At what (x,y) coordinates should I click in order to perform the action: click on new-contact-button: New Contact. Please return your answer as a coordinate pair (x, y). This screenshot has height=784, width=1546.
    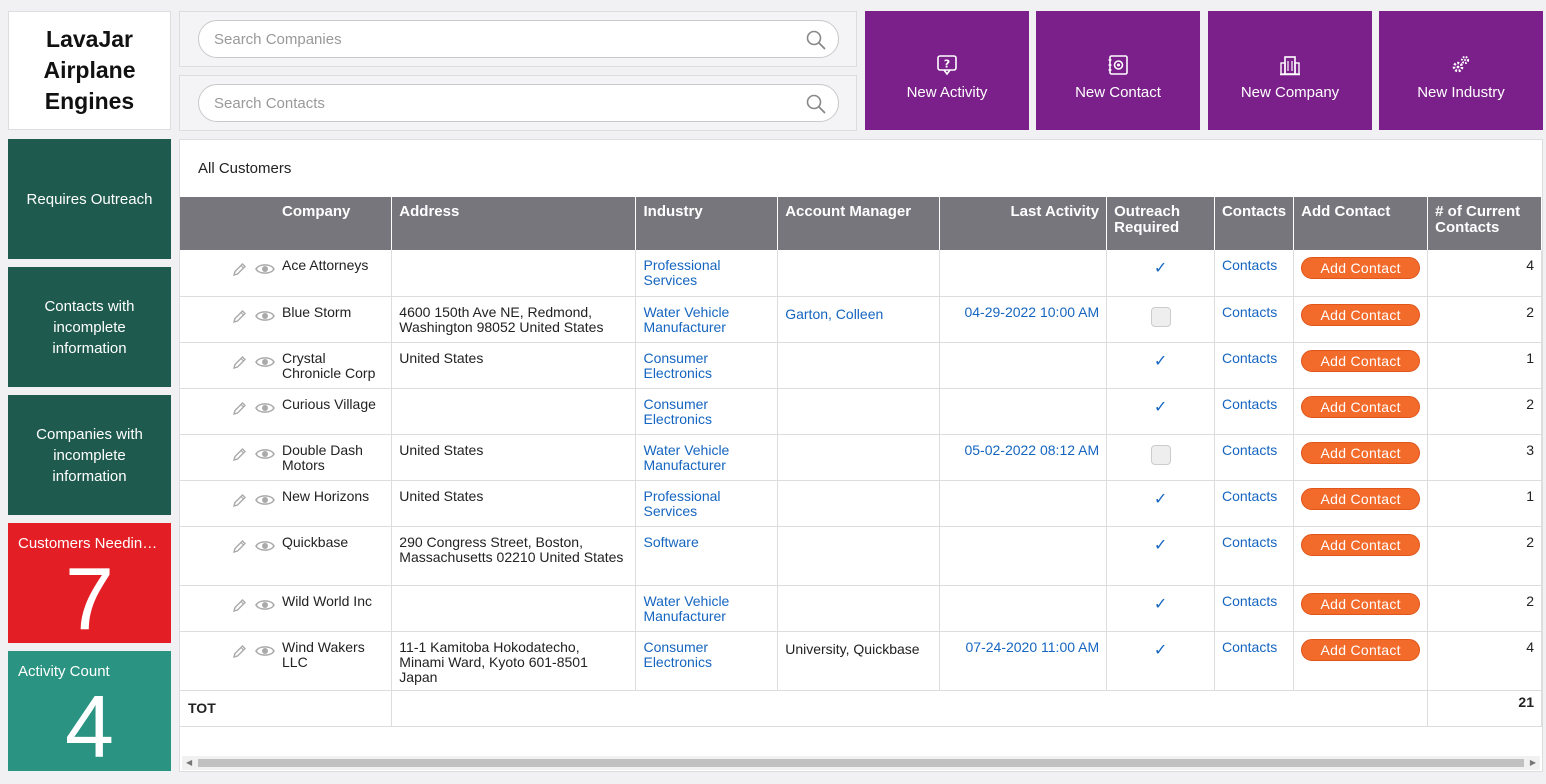
    Looking at the image, I should click on (1118, 70).